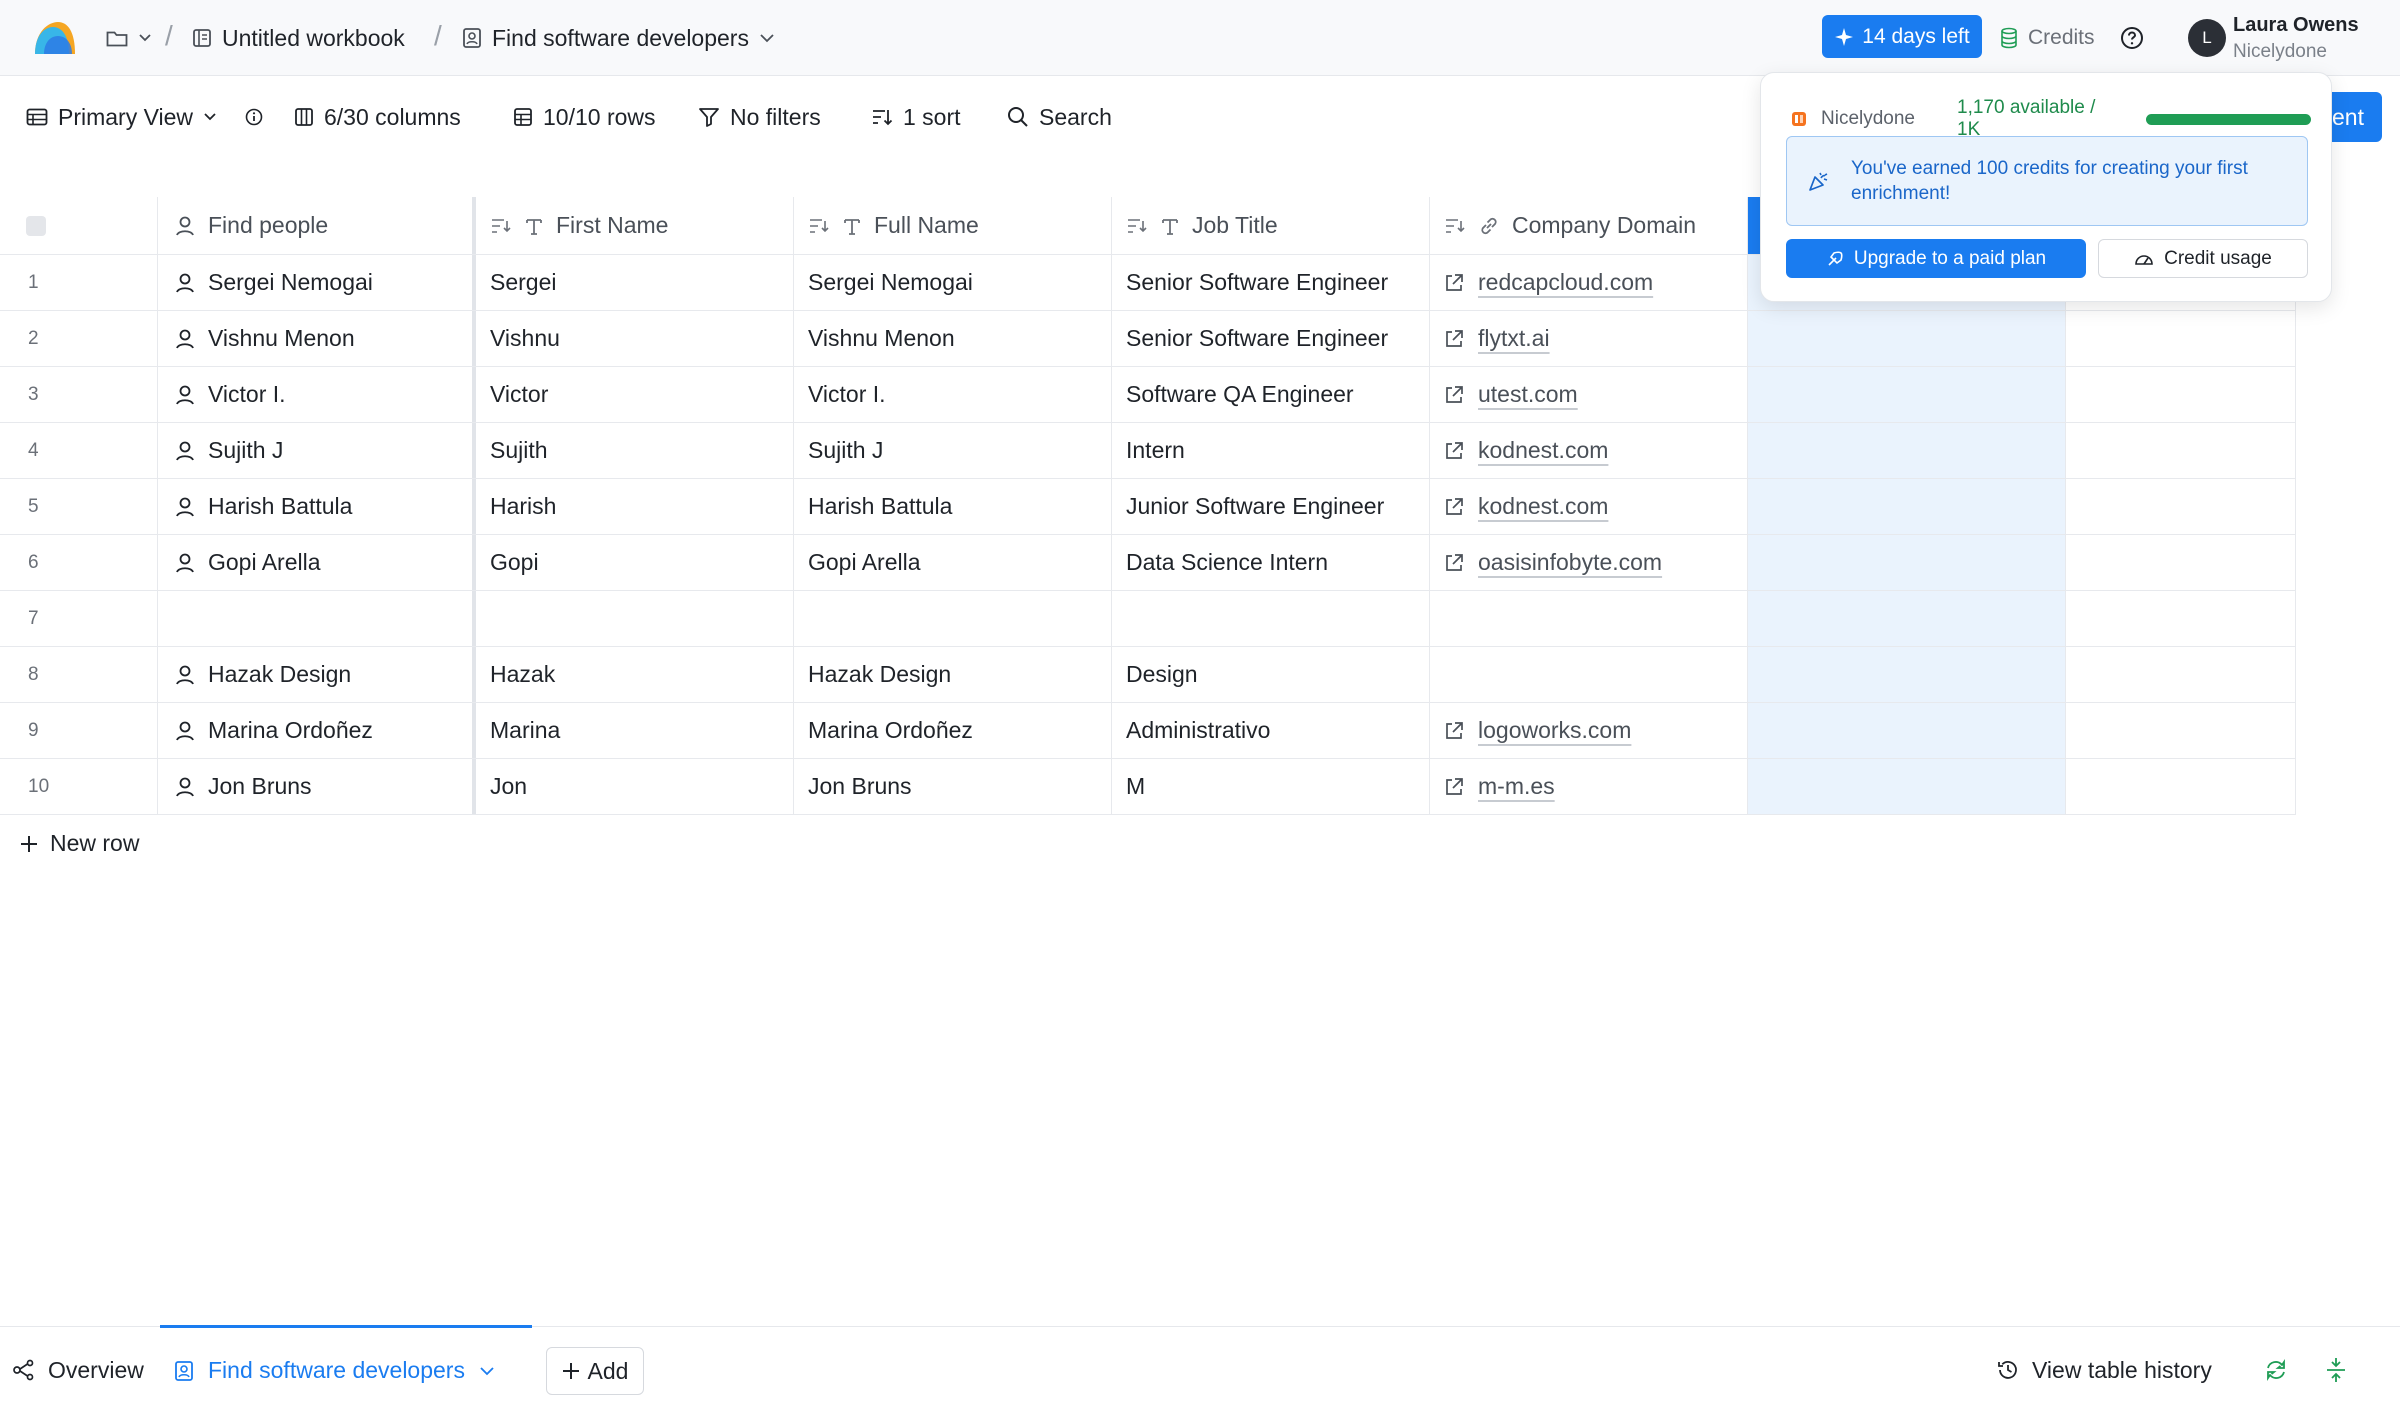 Image resolution: width=2400 pixels, height=1412 pixels. What do you see at coordinates (635, 338) in the screenshot?
I see `cell-first-name: Vishnu` at bounding box center [635, 338].